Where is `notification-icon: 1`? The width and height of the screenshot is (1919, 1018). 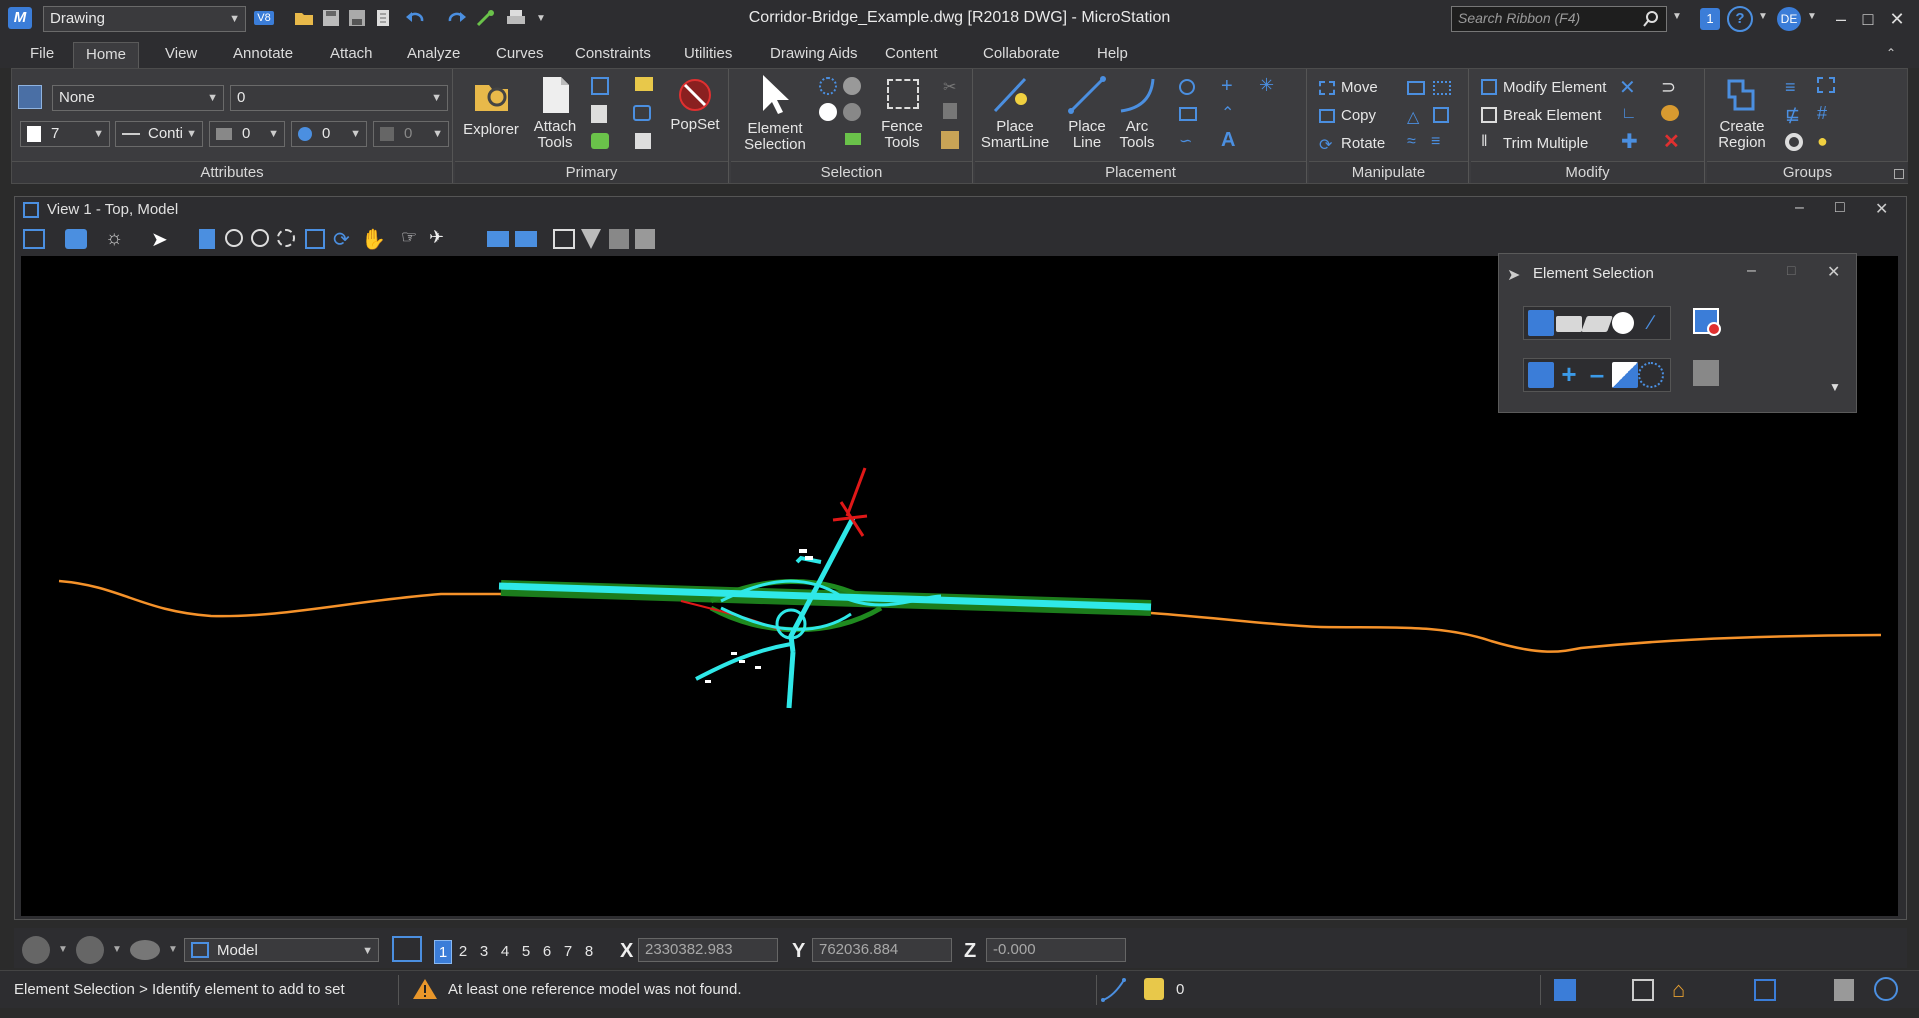 notification-icon: 1 is located at coordinates (1710, 19).